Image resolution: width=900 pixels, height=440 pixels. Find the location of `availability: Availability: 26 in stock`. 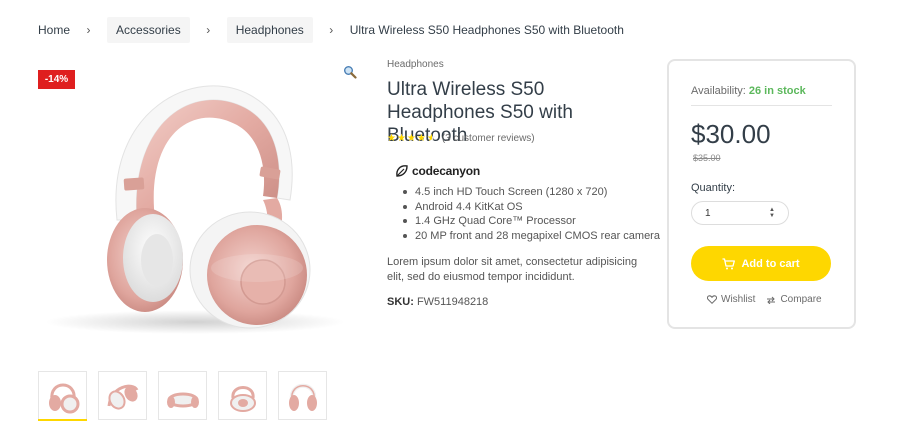

availability: Availability: 26 in stock is located at coordinates (761, 95).